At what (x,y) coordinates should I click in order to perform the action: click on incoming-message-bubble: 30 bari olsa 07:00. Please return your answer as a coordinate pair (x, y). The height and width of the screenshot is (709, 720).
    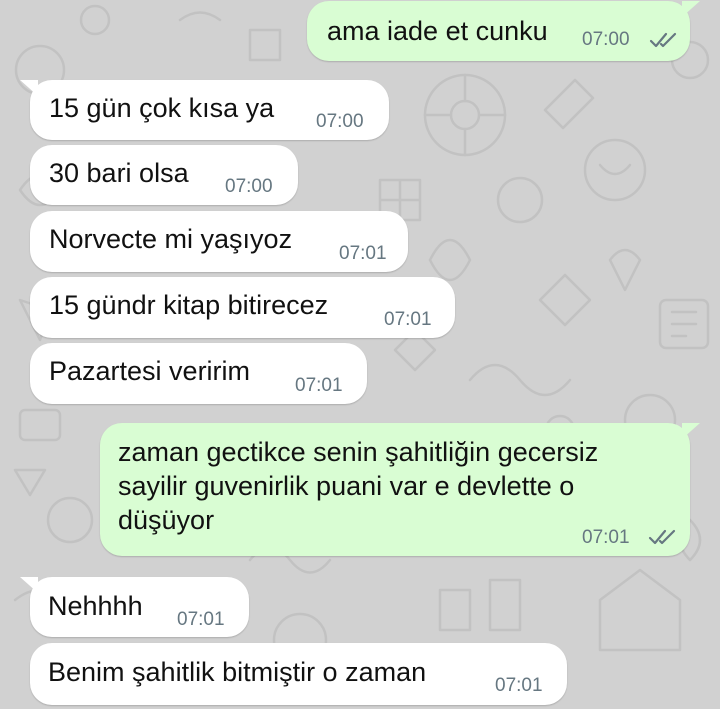
    Looking at the image, I should click on (164, 175).